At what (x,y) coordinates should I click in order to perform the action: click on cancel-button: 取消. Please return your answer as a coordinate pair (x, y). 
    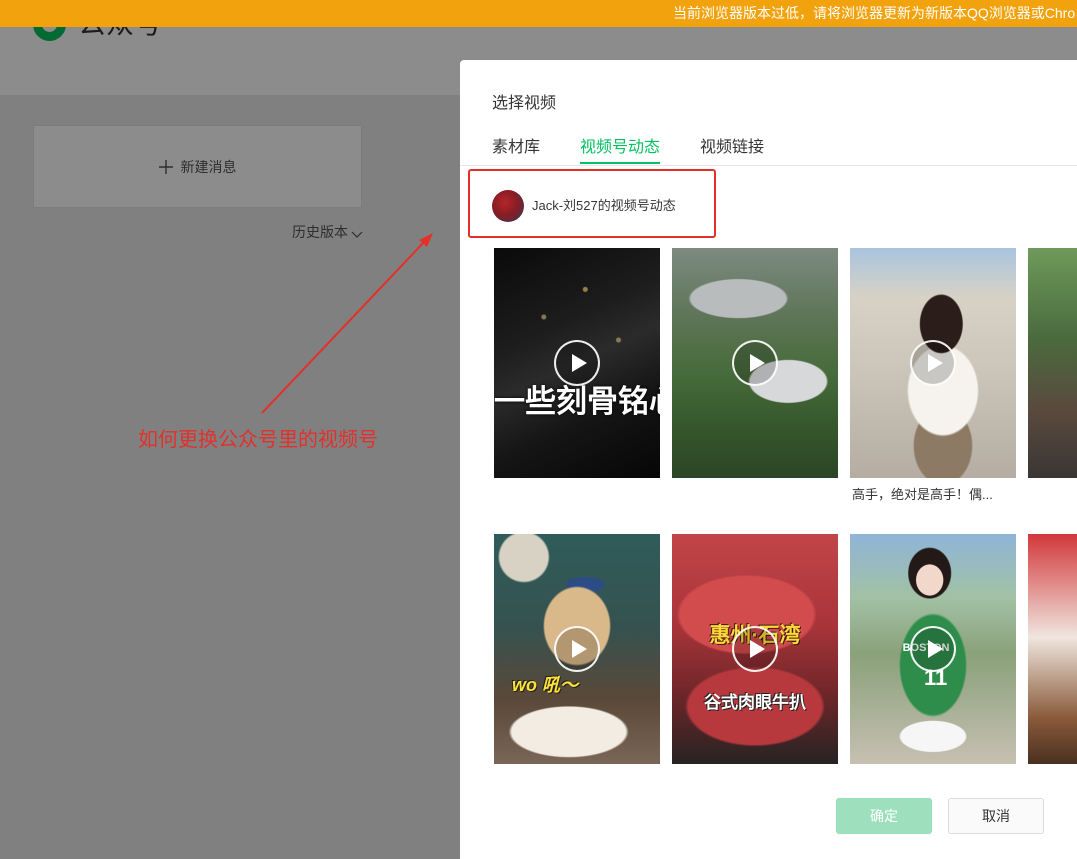
    Looking at the image, I should click on (996, 816).